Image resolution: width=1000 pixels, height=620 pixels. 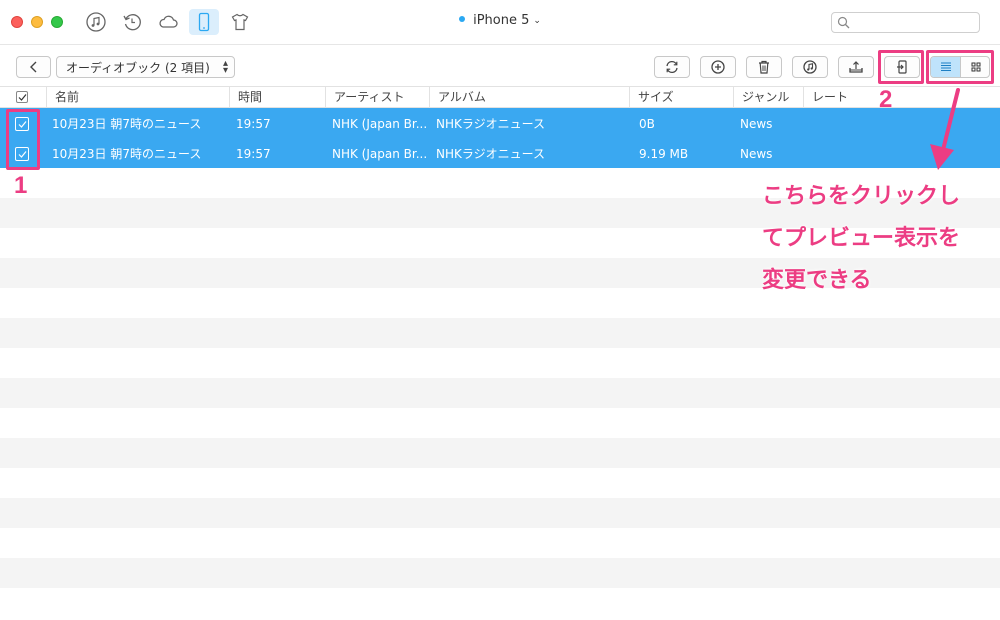 What do you see at coordinates (137, 97) in the screenshot?
I see `column-header-name: 名前` at bounding box center [137, 97].